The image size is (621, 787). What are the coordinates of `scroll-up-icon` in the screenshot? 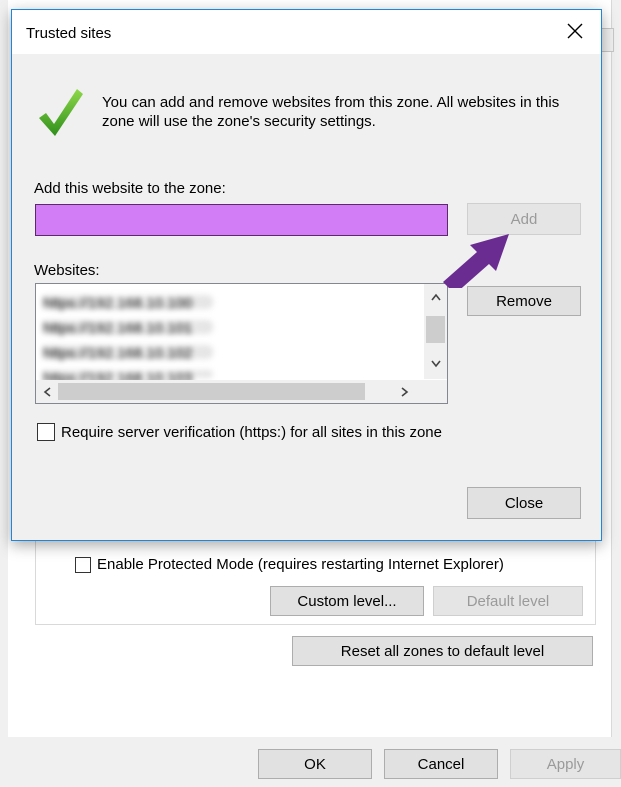 It's located at (435, 297).